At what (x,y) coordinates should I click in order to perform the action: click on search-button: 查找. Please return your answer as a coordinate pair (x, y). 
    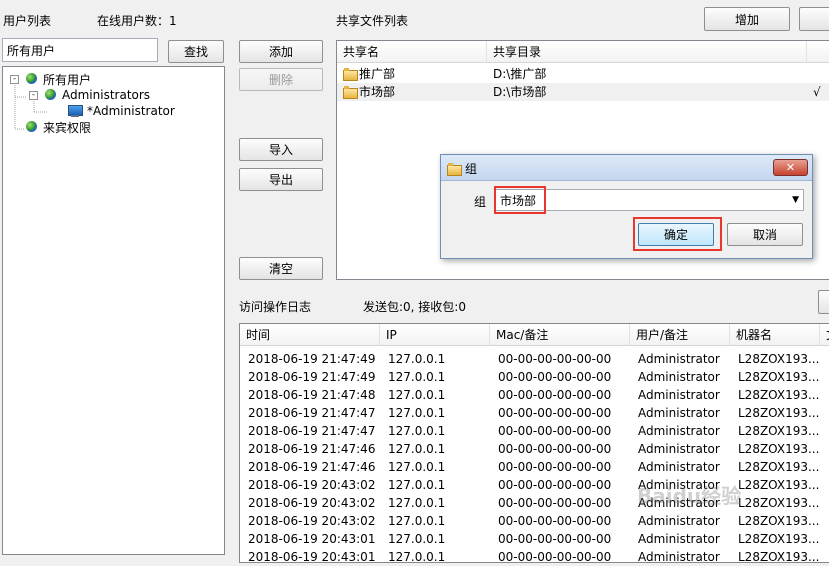
    Looking at the image, I should click on (196, 51).